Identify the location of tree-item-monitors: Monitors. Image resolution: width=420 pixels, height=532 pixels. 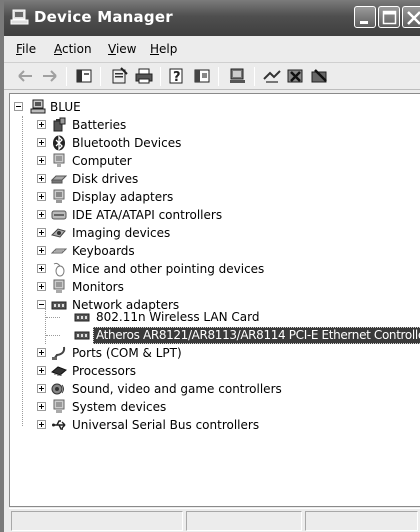
(137, 287).